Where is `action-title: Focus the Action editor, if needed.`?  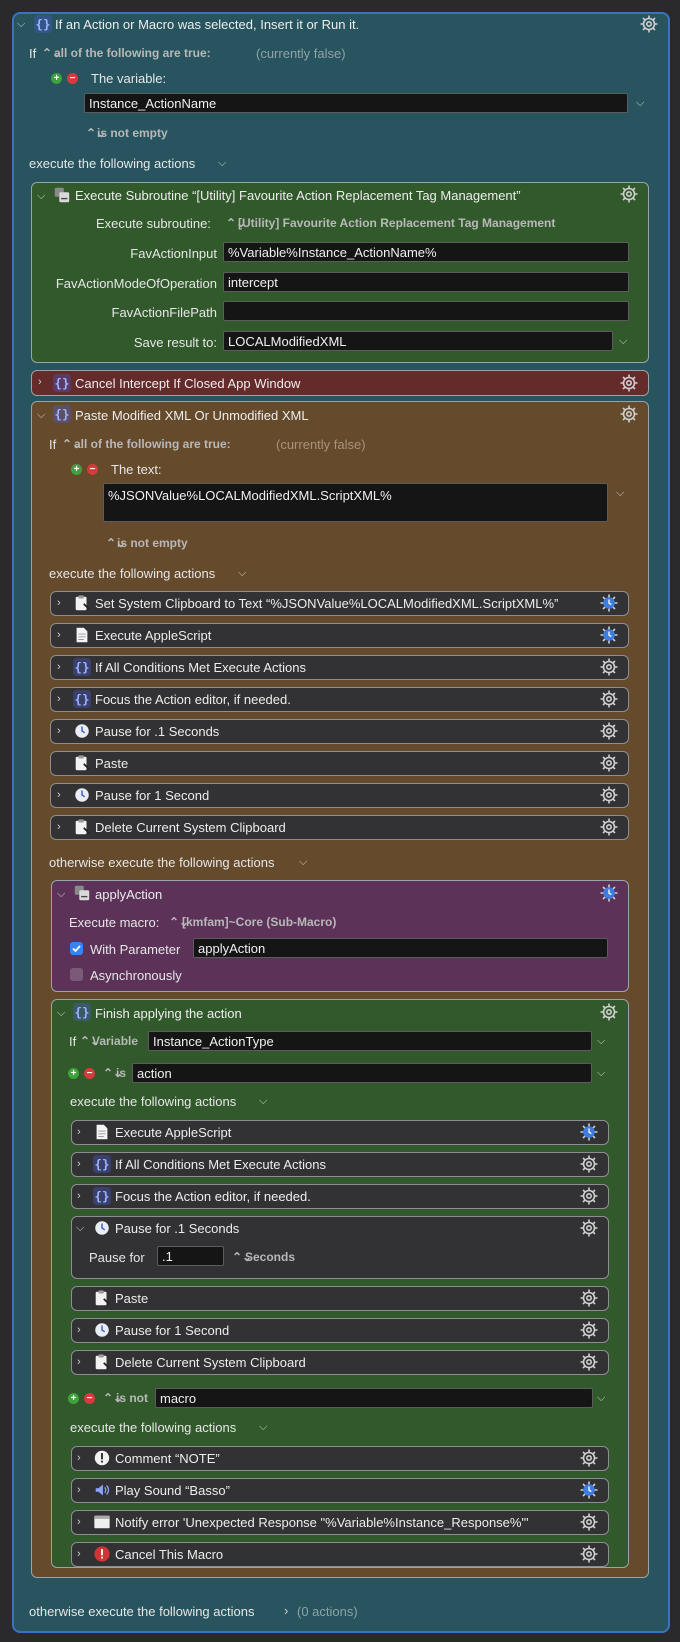
action-title: Focus the Action editor, if needed. is located at coordinates (213, 1196).